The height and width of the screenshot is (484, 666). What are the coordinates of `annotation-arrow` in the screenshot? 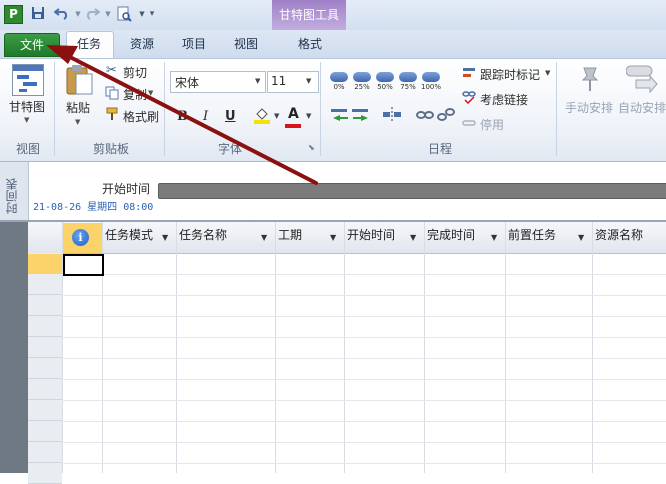 It's located at (182, 115).